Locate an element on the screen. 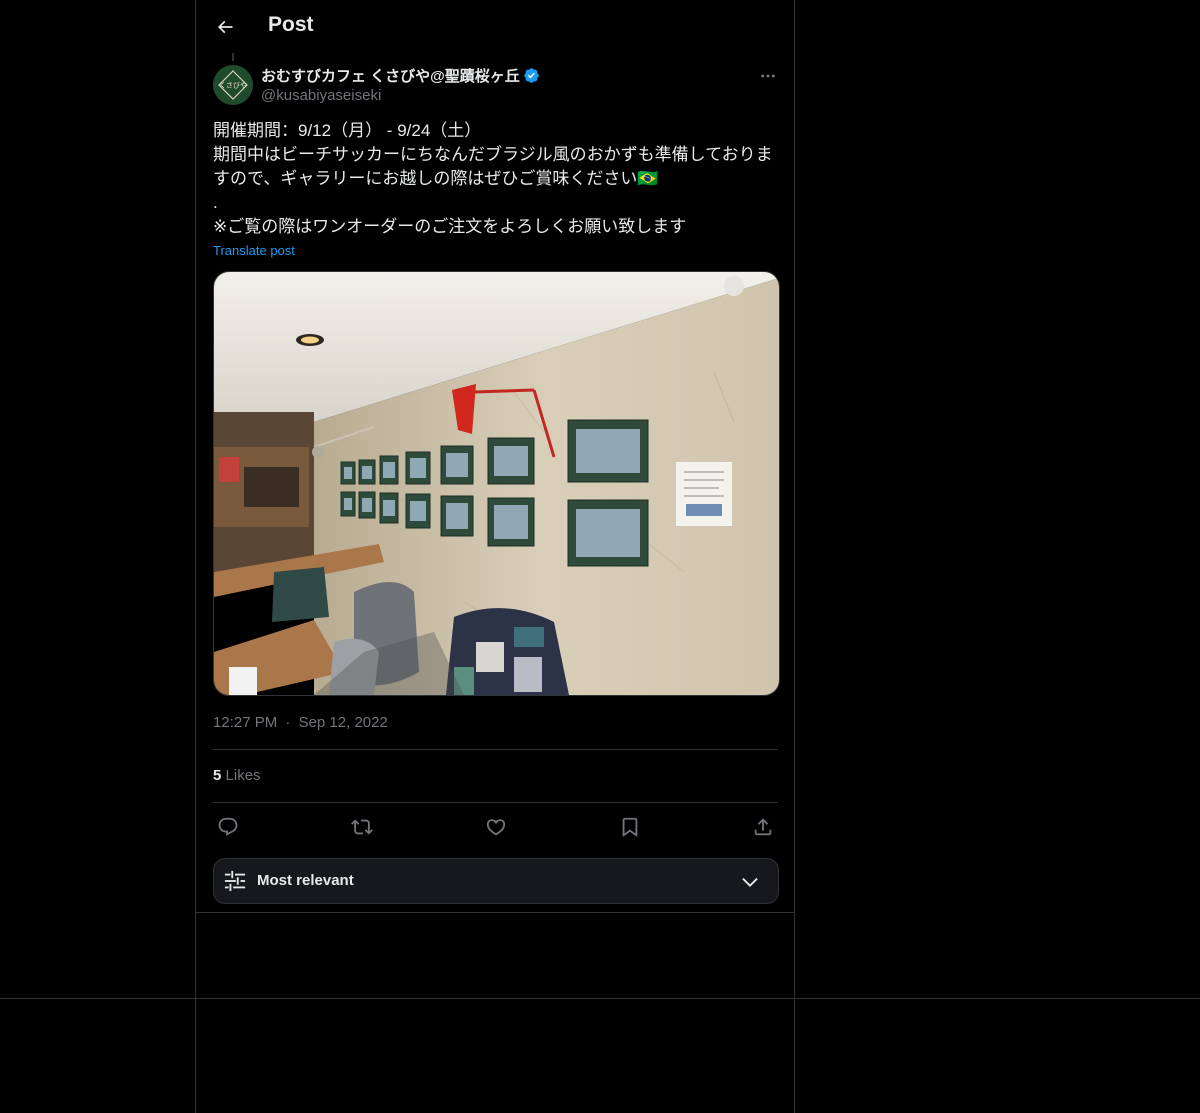 The width and height of the screenshot is (1200, 1113). share-icon is located at coordinates (763, 827).